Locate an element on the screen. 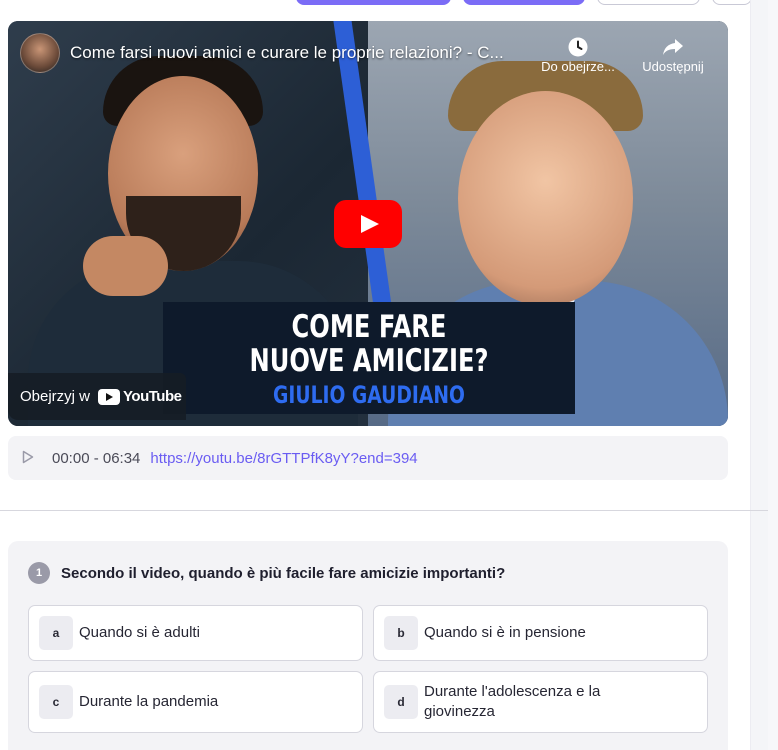  watch-on-youtube-button: Obejrzyj w YouTube is located at coordinates (97, 396).